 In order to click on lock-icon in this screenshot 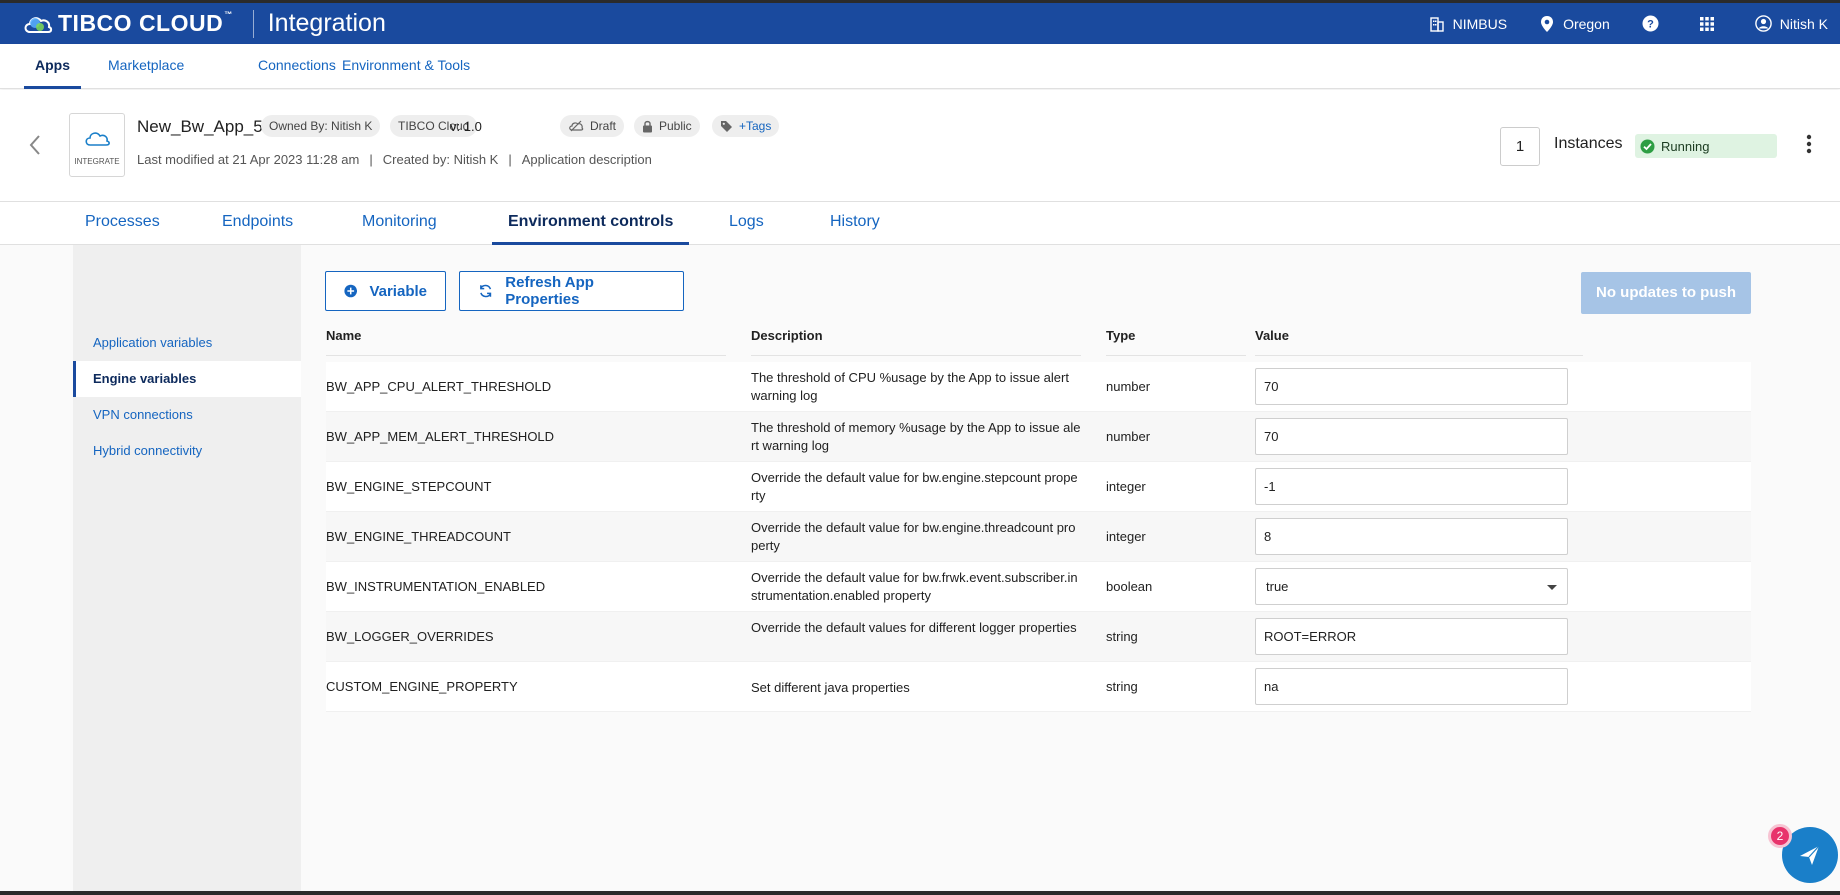, I will do `click(647, 126)`.